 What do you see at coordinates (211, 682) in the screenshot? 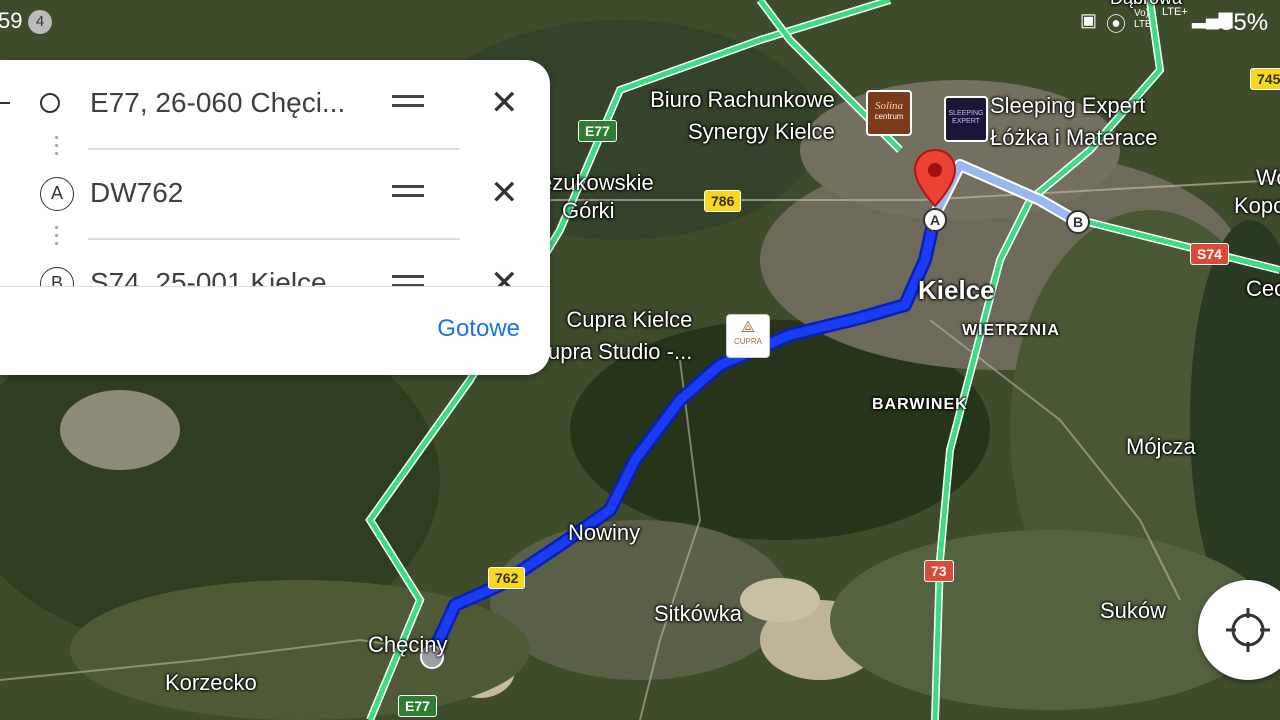
I see `place-label-korzecko: Korzecko` at bounding box center [211, 682].